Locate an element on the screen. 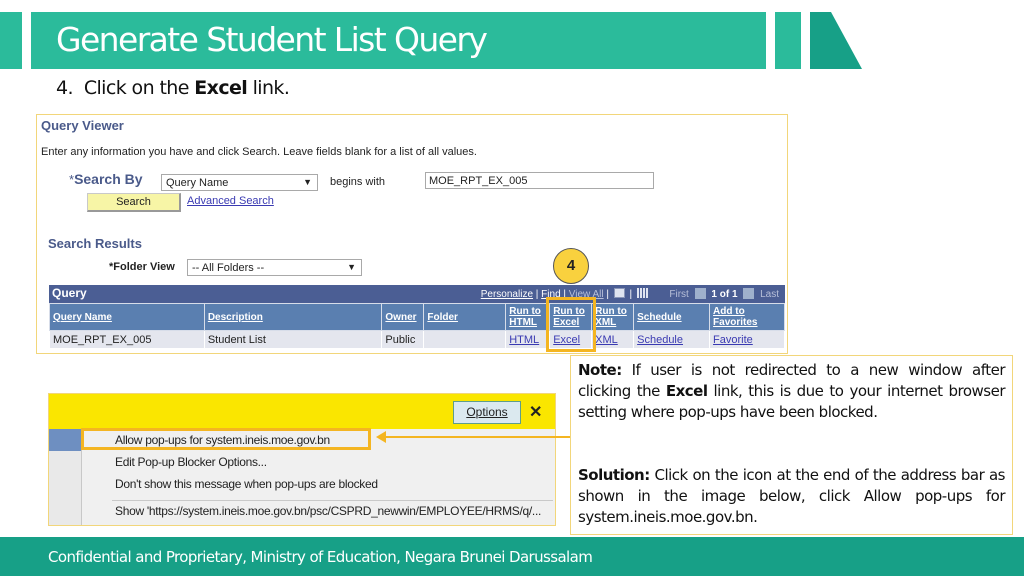  note-spacer is located at coordinates (791, 444).